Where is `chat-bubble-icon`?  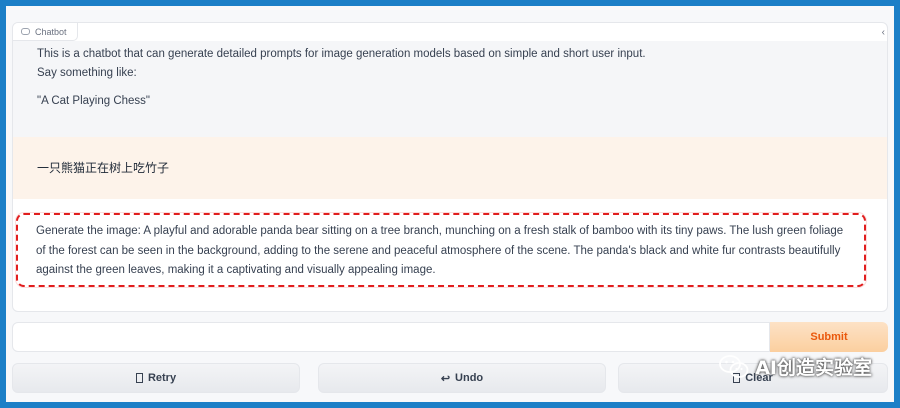
chat-bubble-icon is located at coordinates (25, 31).